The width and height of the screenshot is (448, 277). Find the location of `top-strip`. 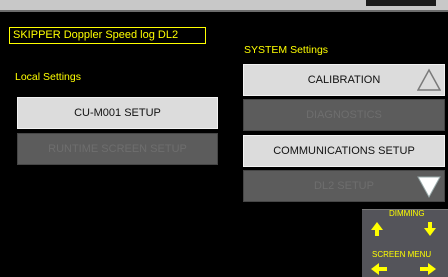

top-strip is located at coordinates (224, 5).